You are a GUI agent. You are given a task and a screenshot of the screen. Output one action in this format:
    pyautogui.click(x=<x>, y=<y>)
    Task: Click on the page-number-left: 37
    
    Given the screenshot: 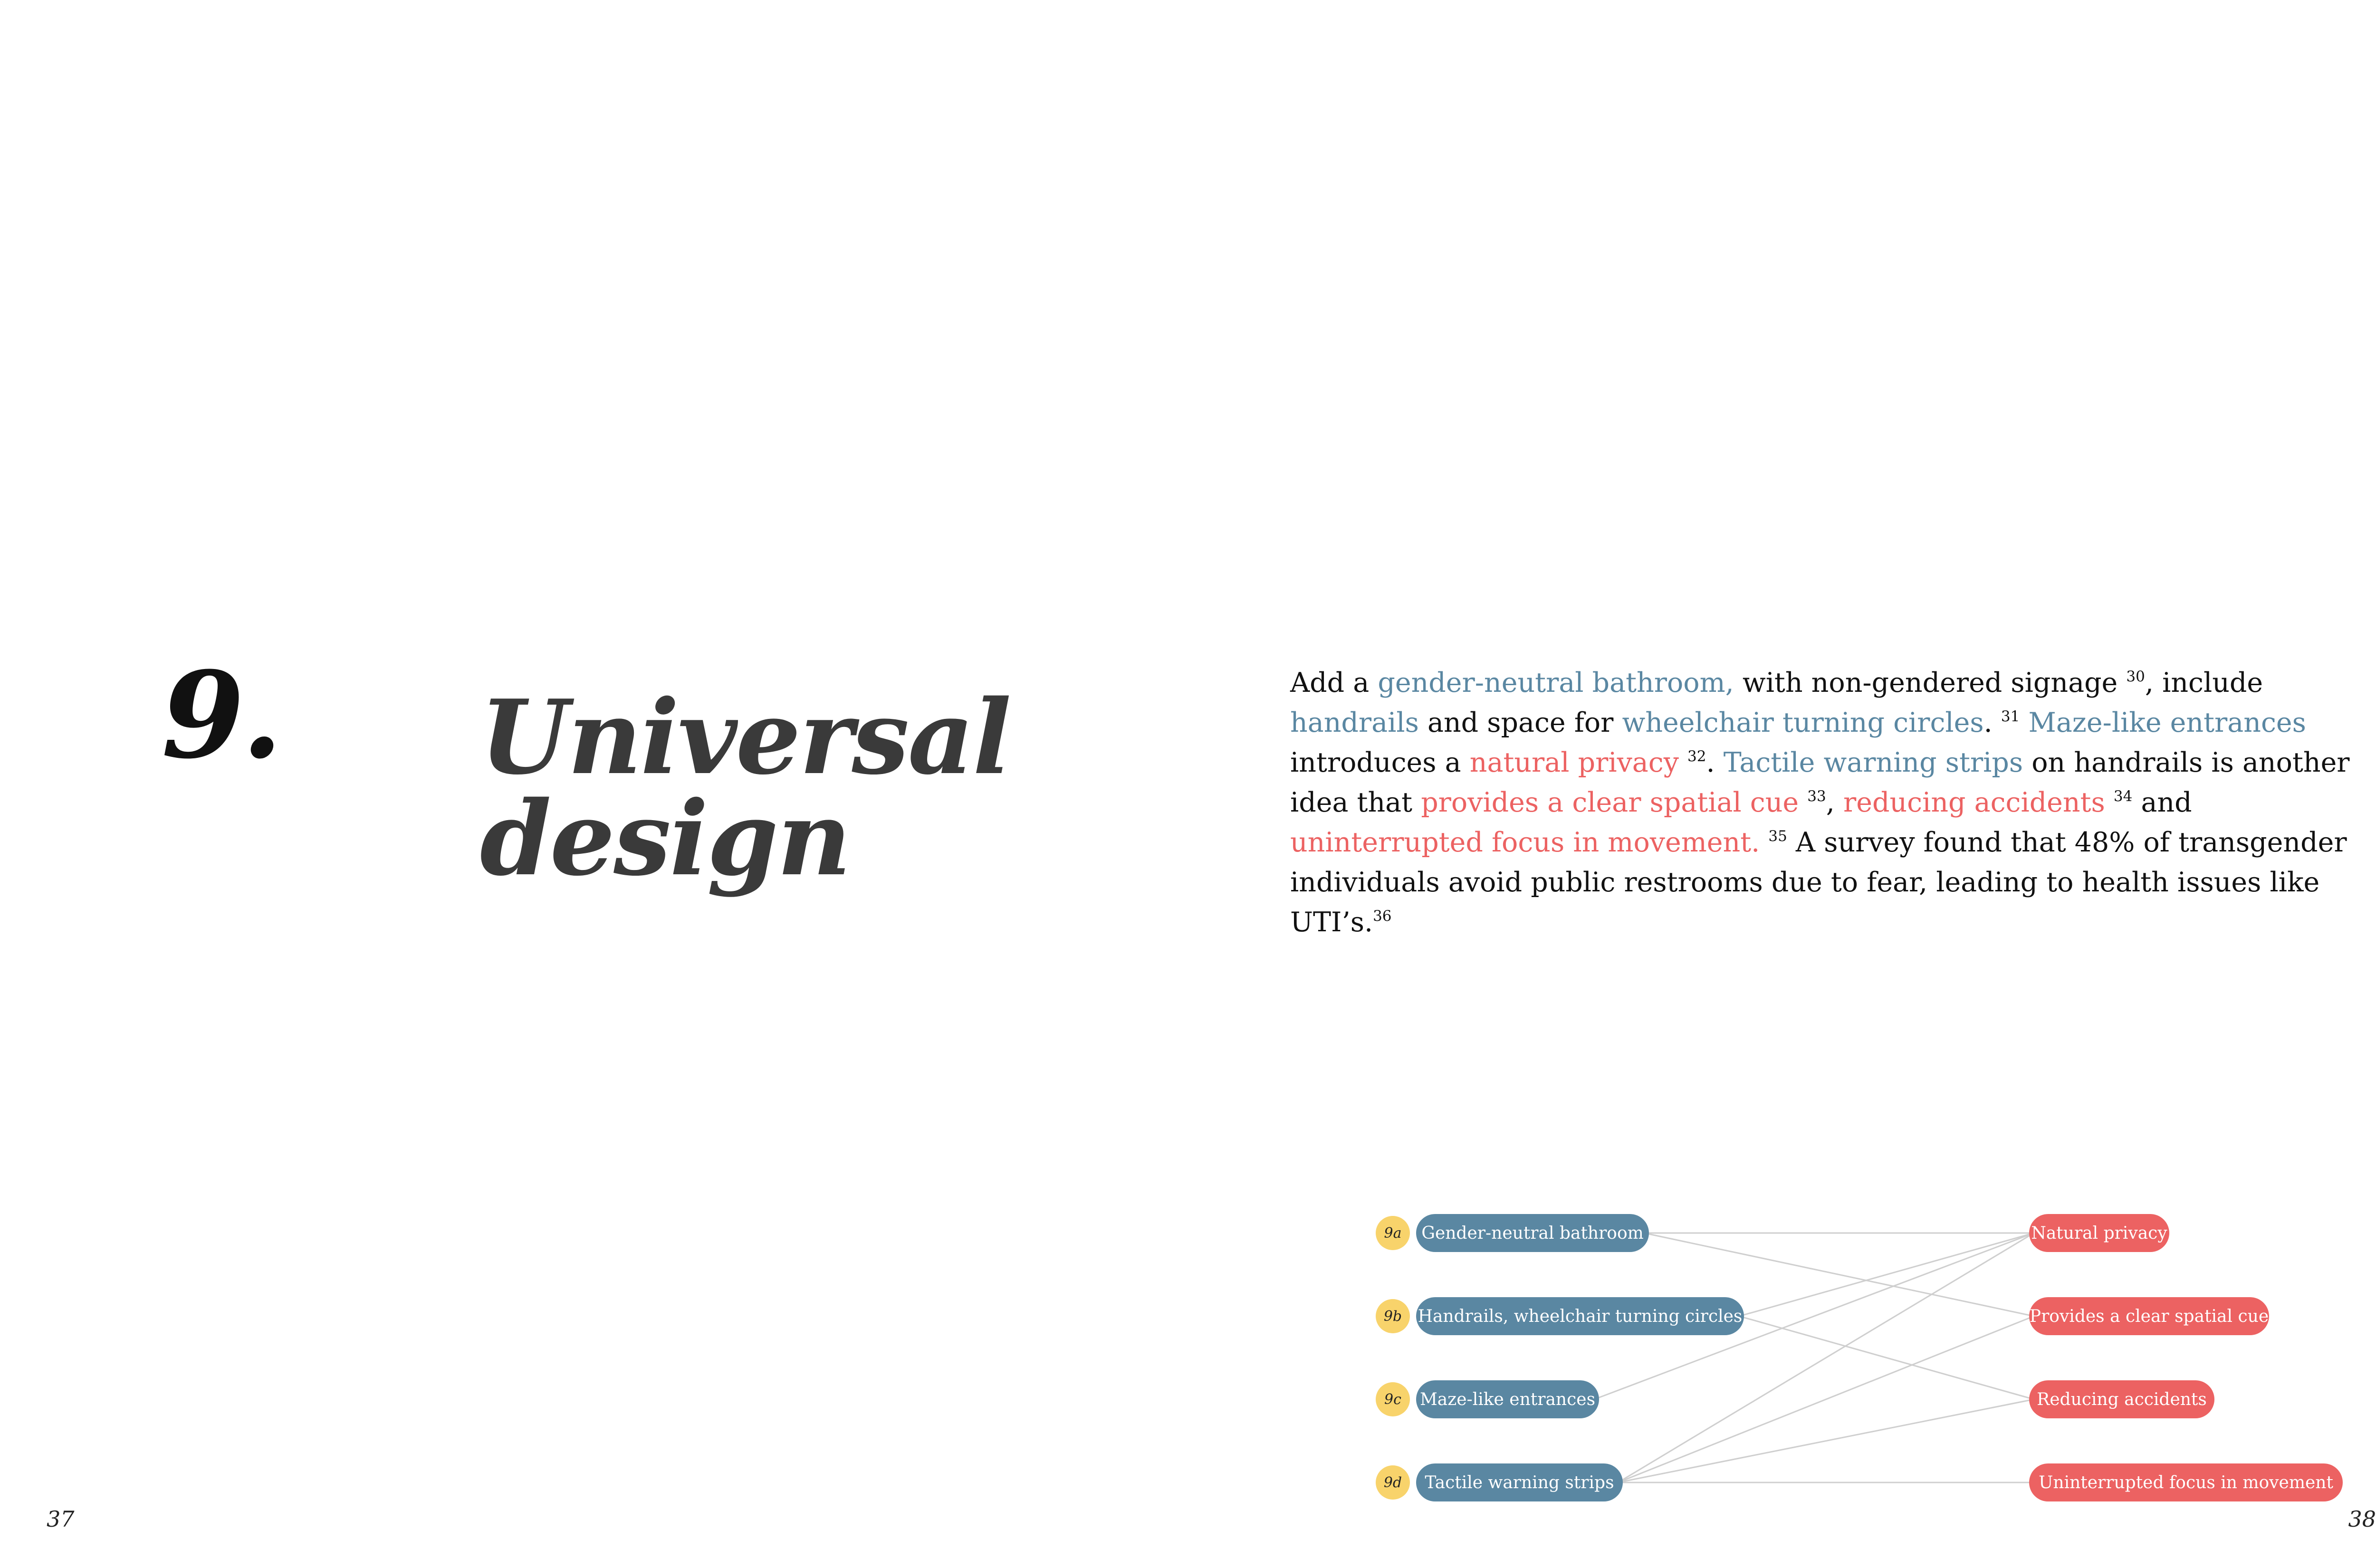 What is the action you would take?
    pyautogui.click(x=61, y=1519)
    